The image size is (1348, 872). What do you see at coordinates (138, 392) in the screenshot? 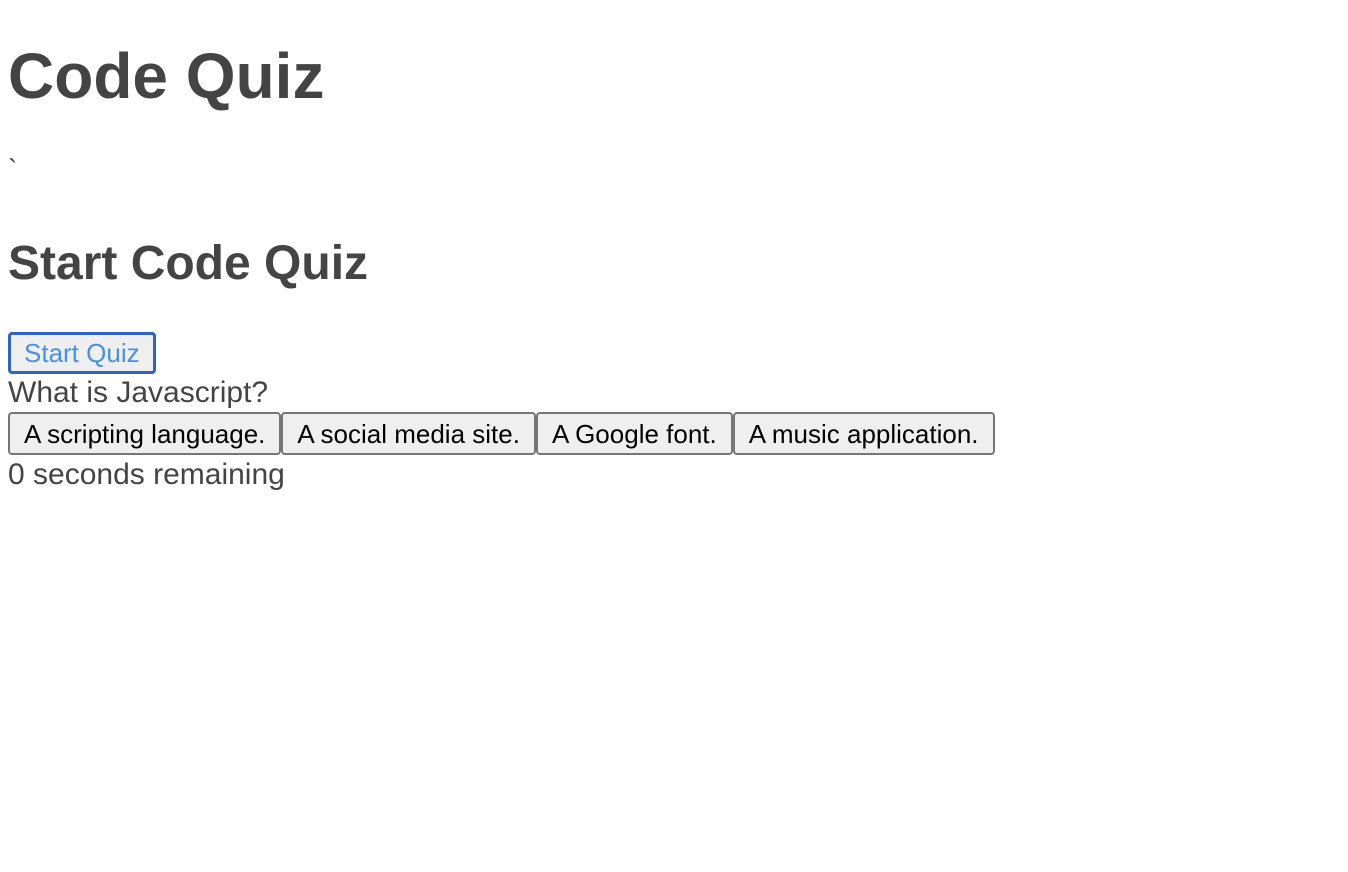
I see `question-text: What is Javascript?` at bounding box center [138, 392].